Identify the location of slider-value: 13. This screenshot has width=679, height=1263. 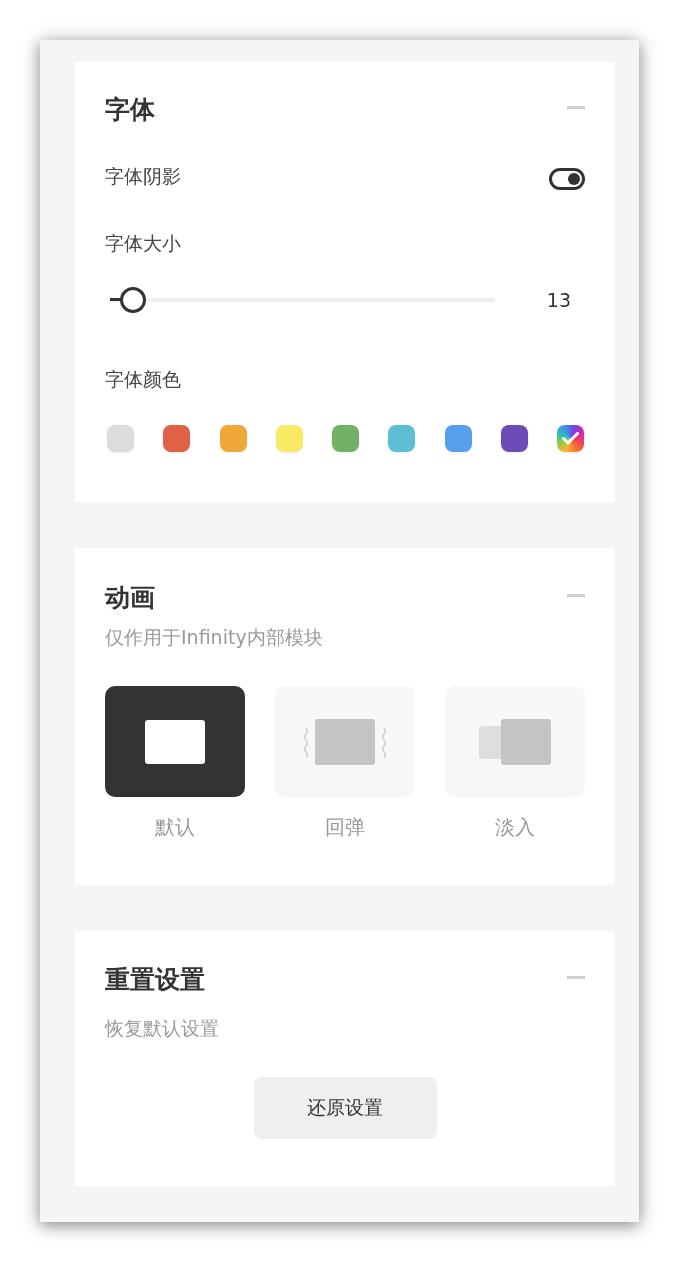
(558, 300).